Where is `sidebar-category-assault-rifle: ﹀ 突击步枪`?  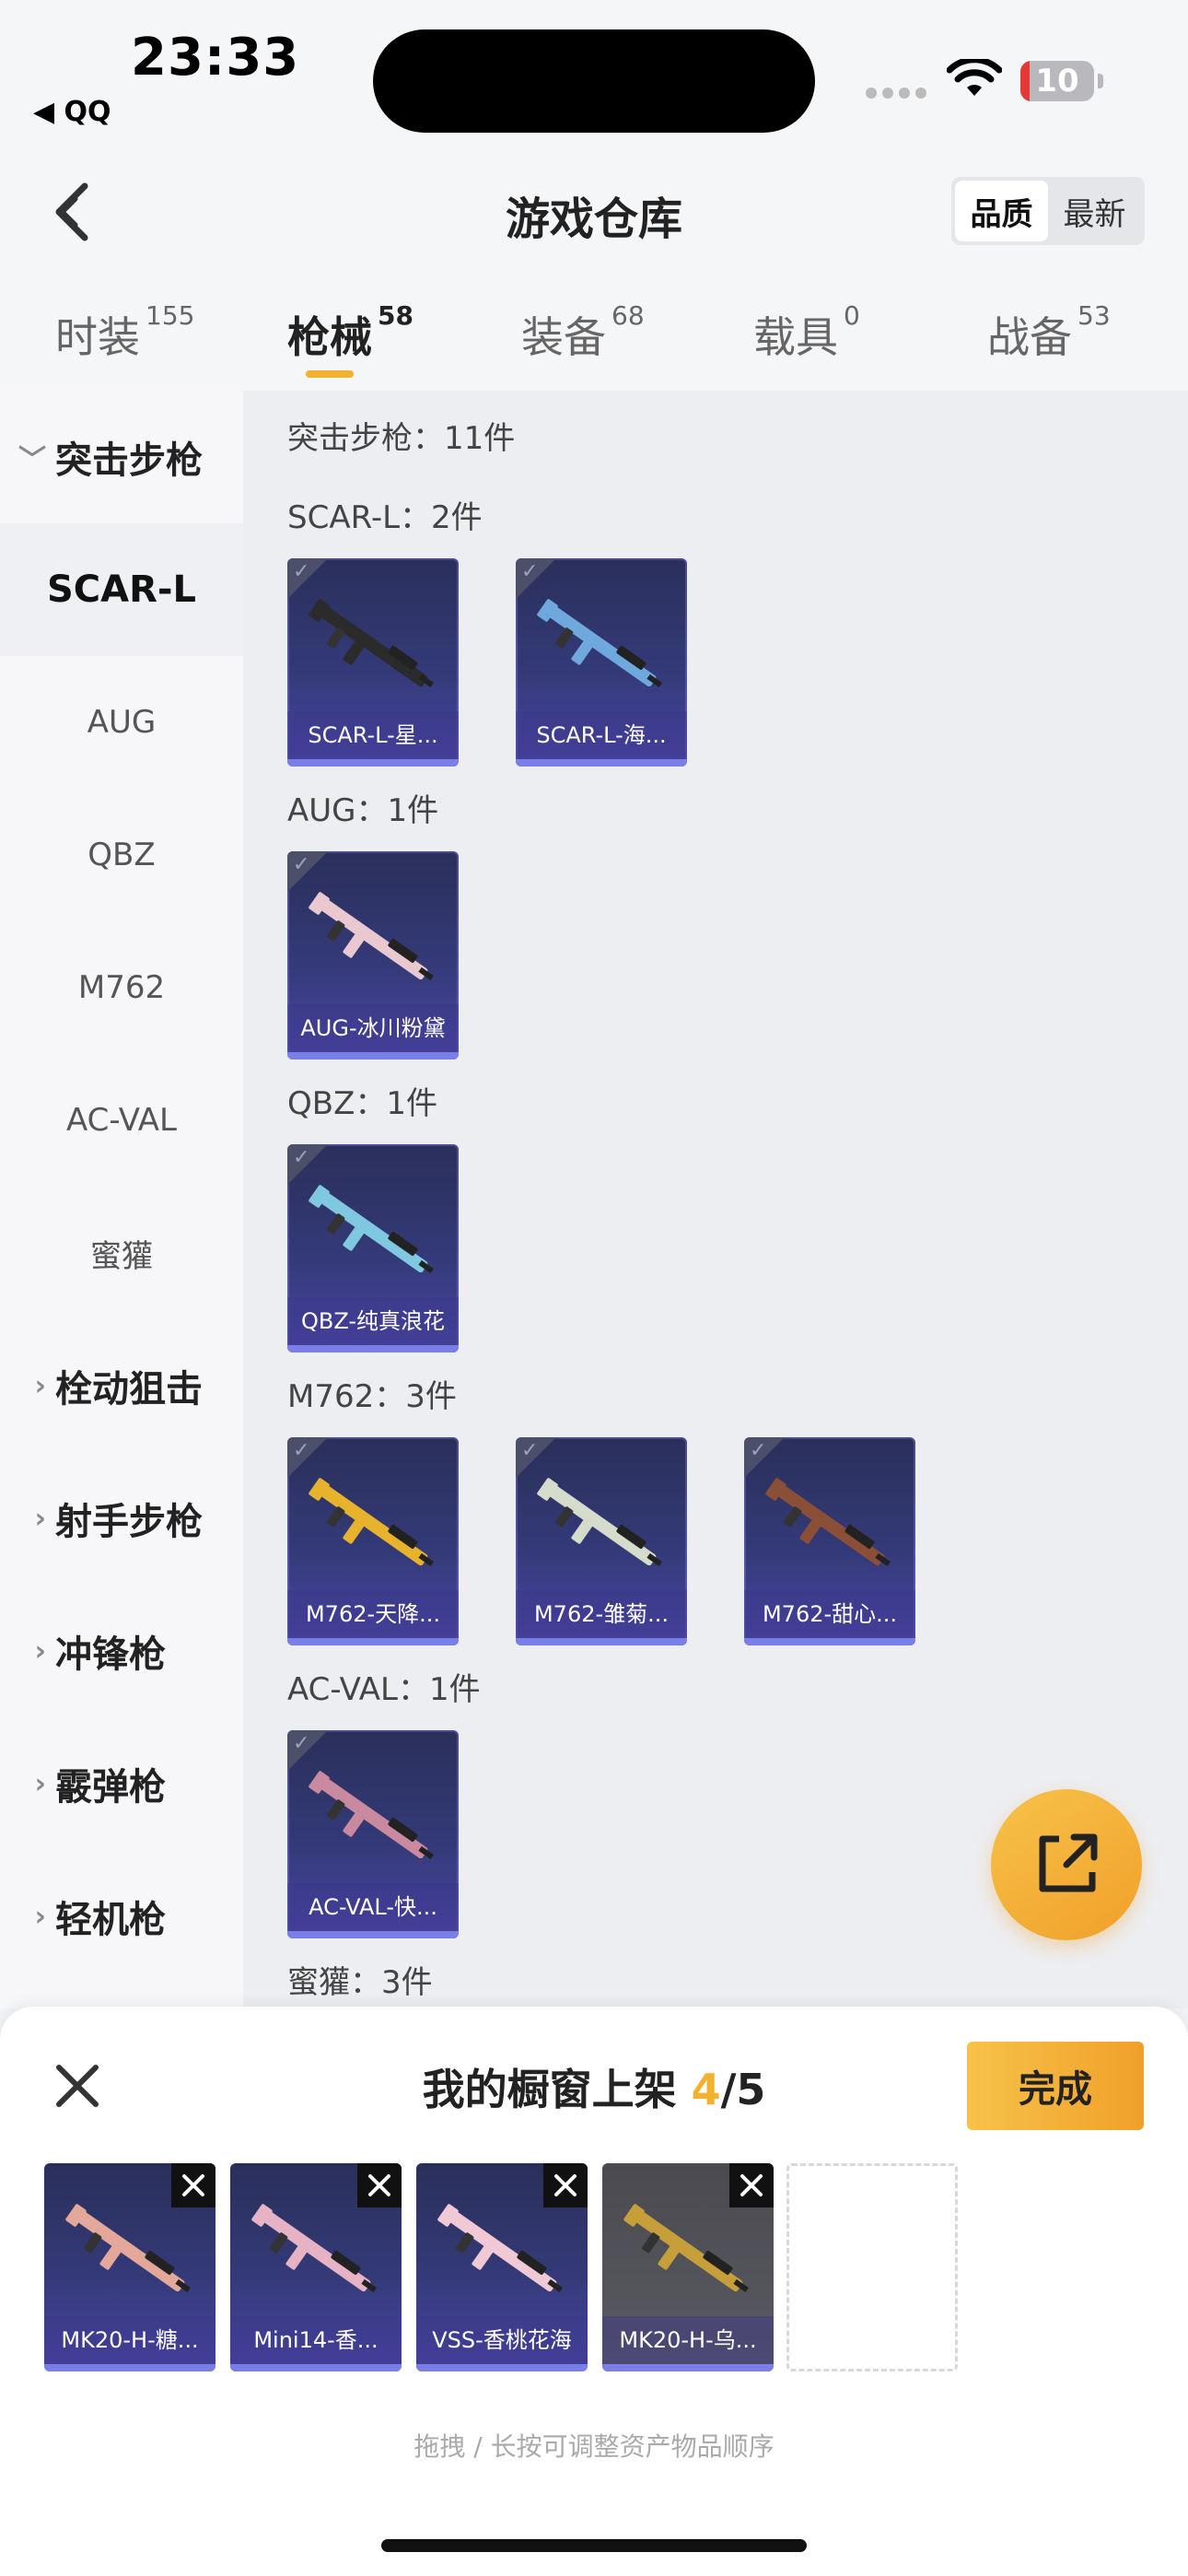
sidebar-category-assault-rifle: ﹀ 突击步枪 is located at coordinates (121, 457).